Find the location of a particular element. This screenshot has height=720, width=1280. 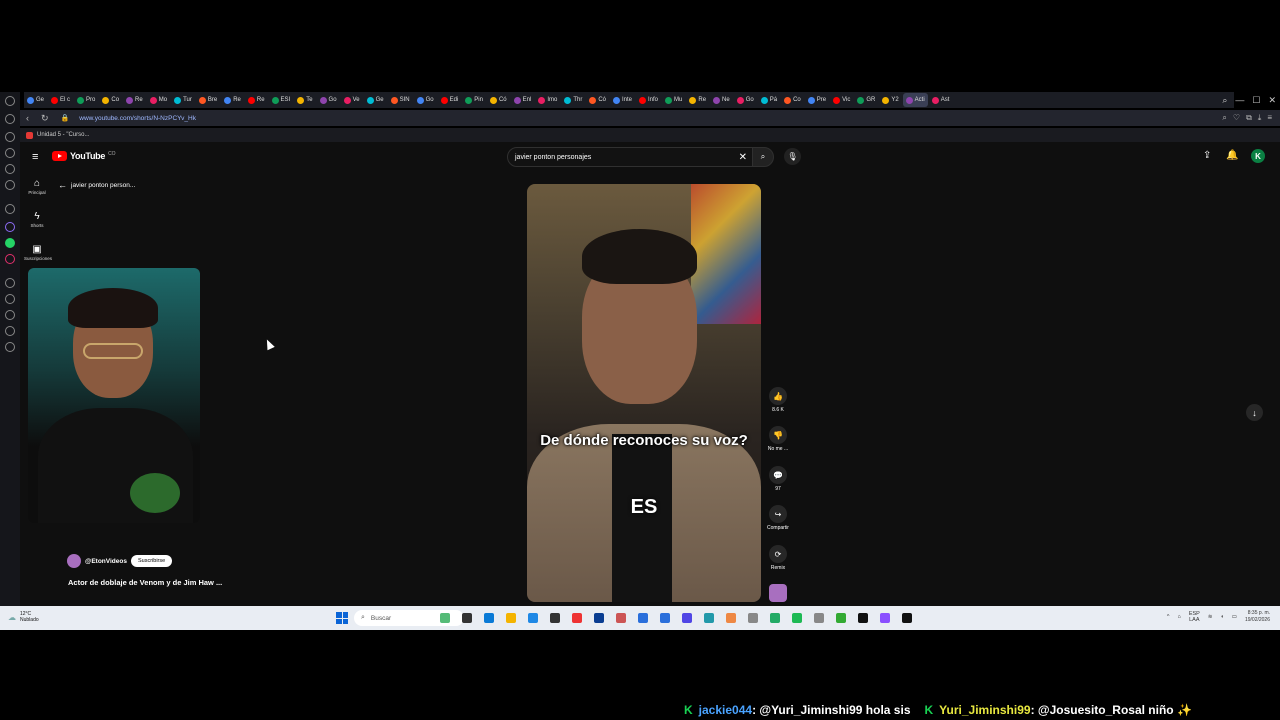

search-input: javier ponton personajes ✕ is located at coordinates (630, 157).